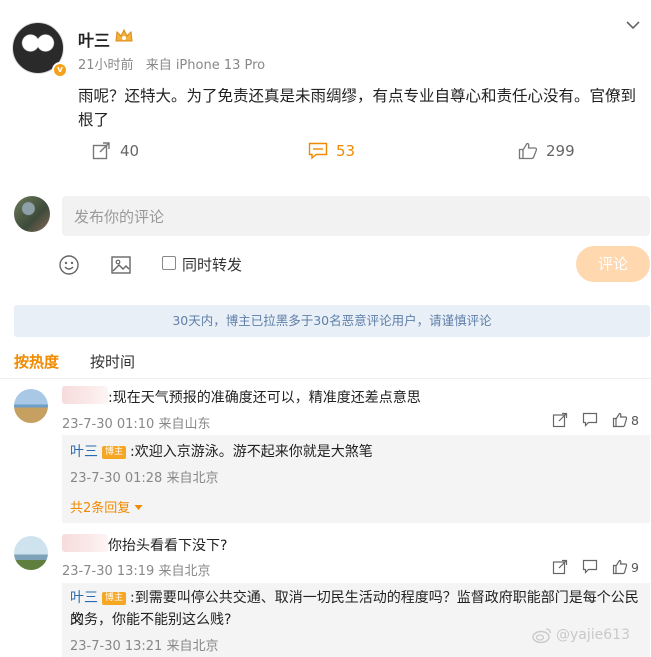  I want to click on repost-button: 40, so click(115, 151).